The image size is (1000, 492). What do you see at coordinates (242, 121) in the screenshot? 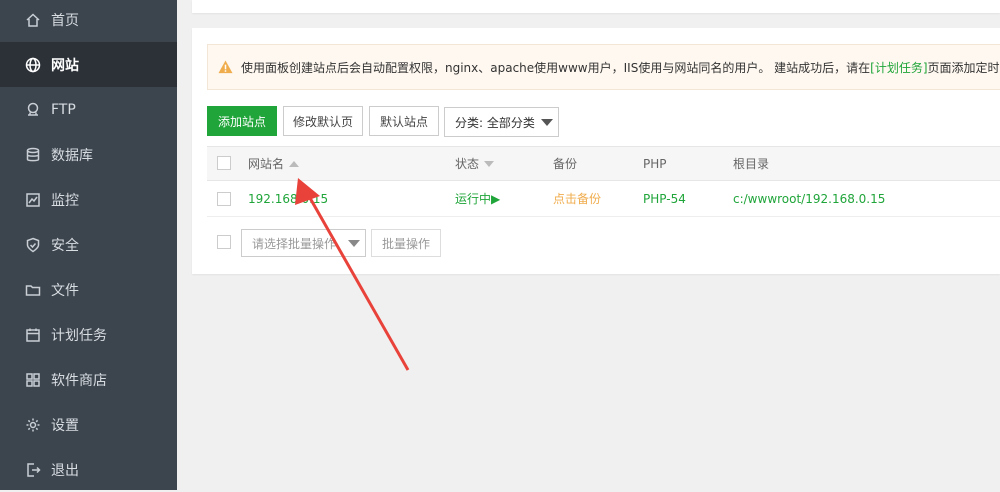
I see `add-site-button: 添加站点` at bounding box center [242, 121].